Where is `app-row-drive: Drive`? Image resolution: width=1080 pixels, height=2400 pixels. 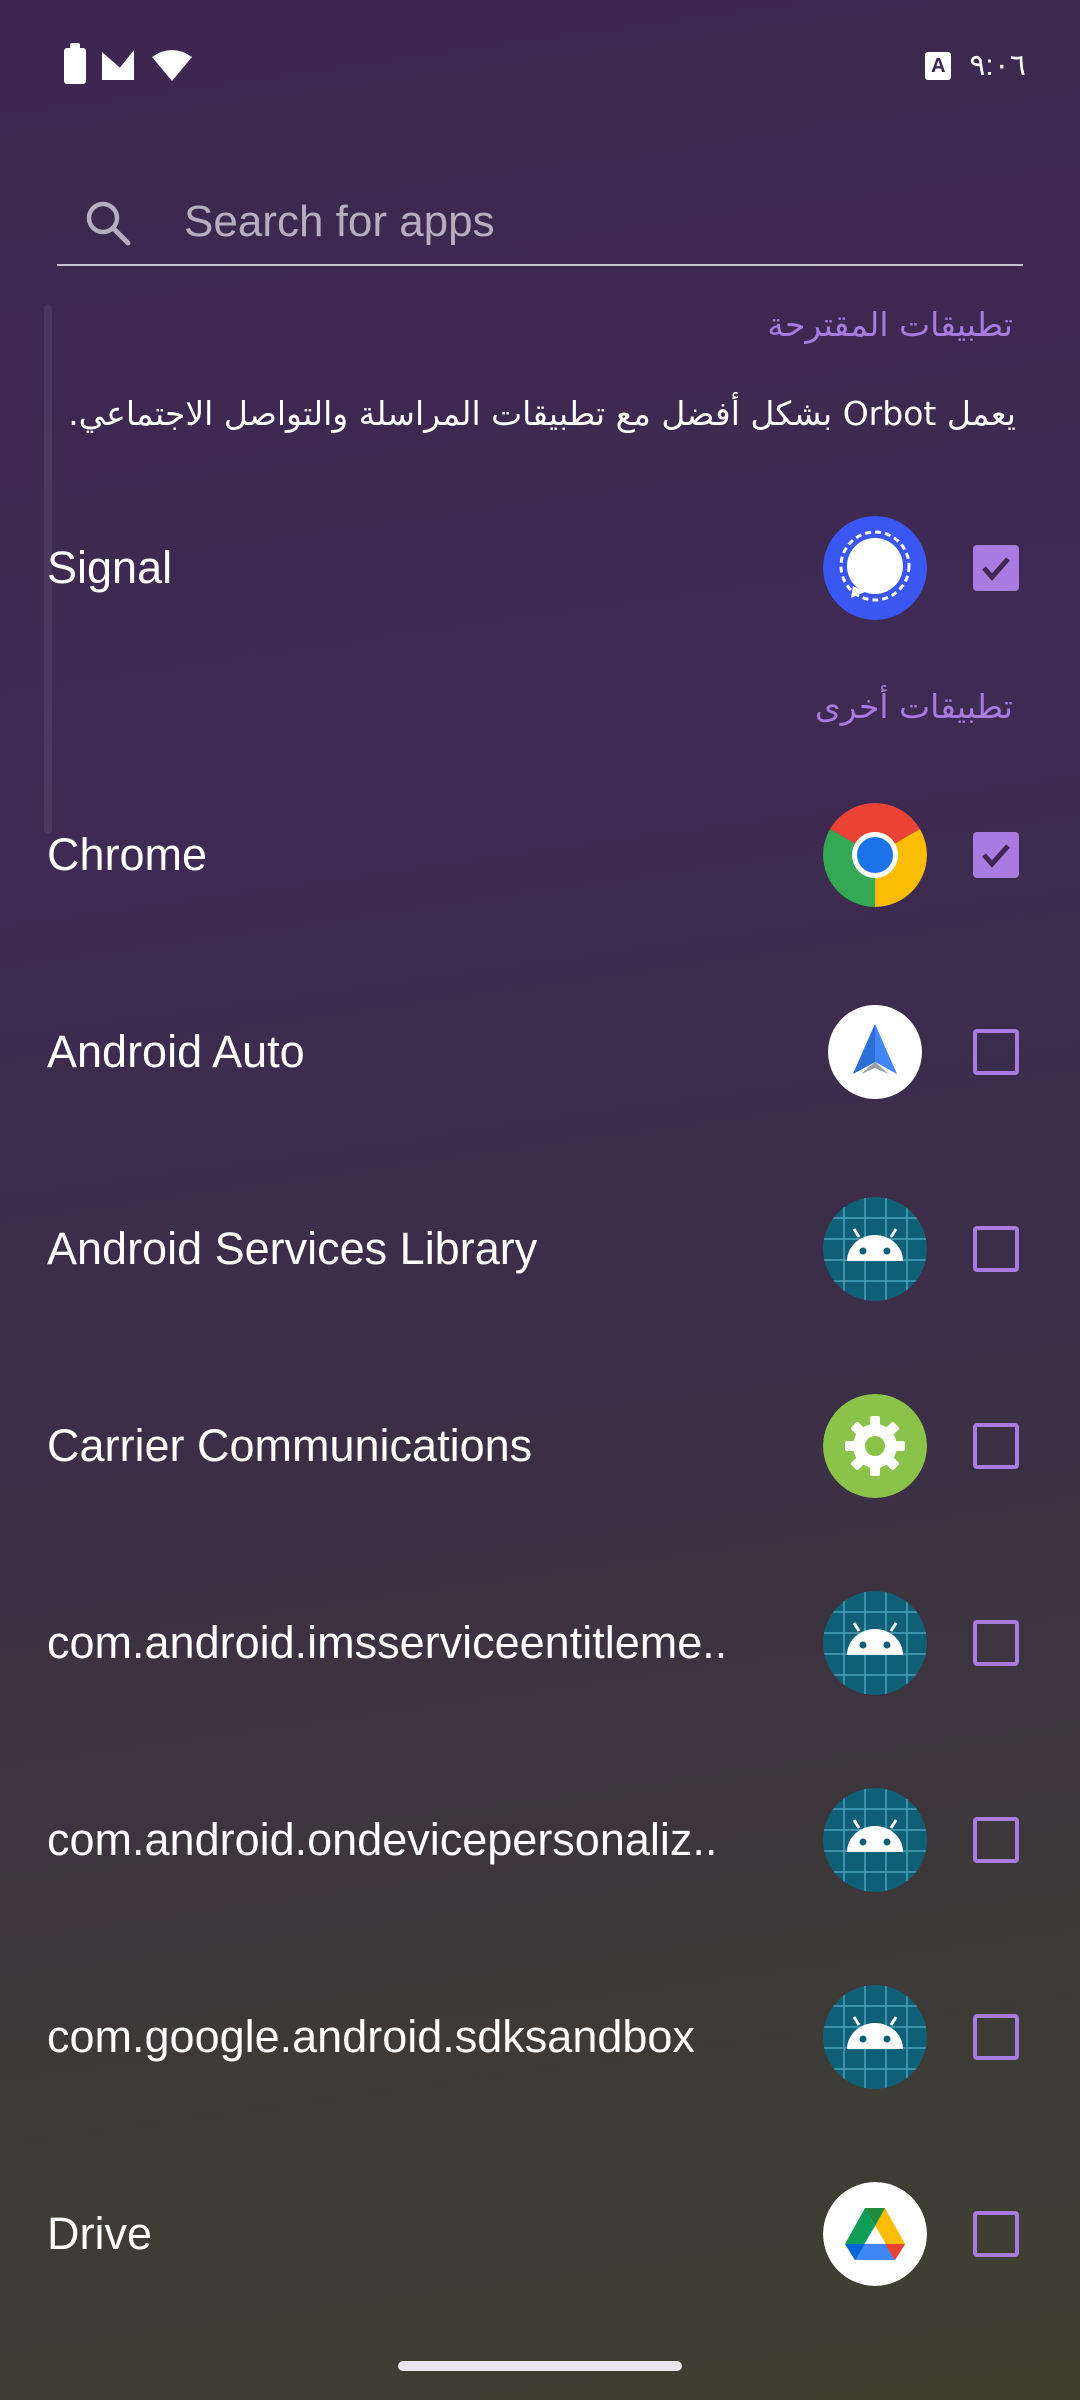
app-row-drive: Drive is located at coordinates (540, 2234).